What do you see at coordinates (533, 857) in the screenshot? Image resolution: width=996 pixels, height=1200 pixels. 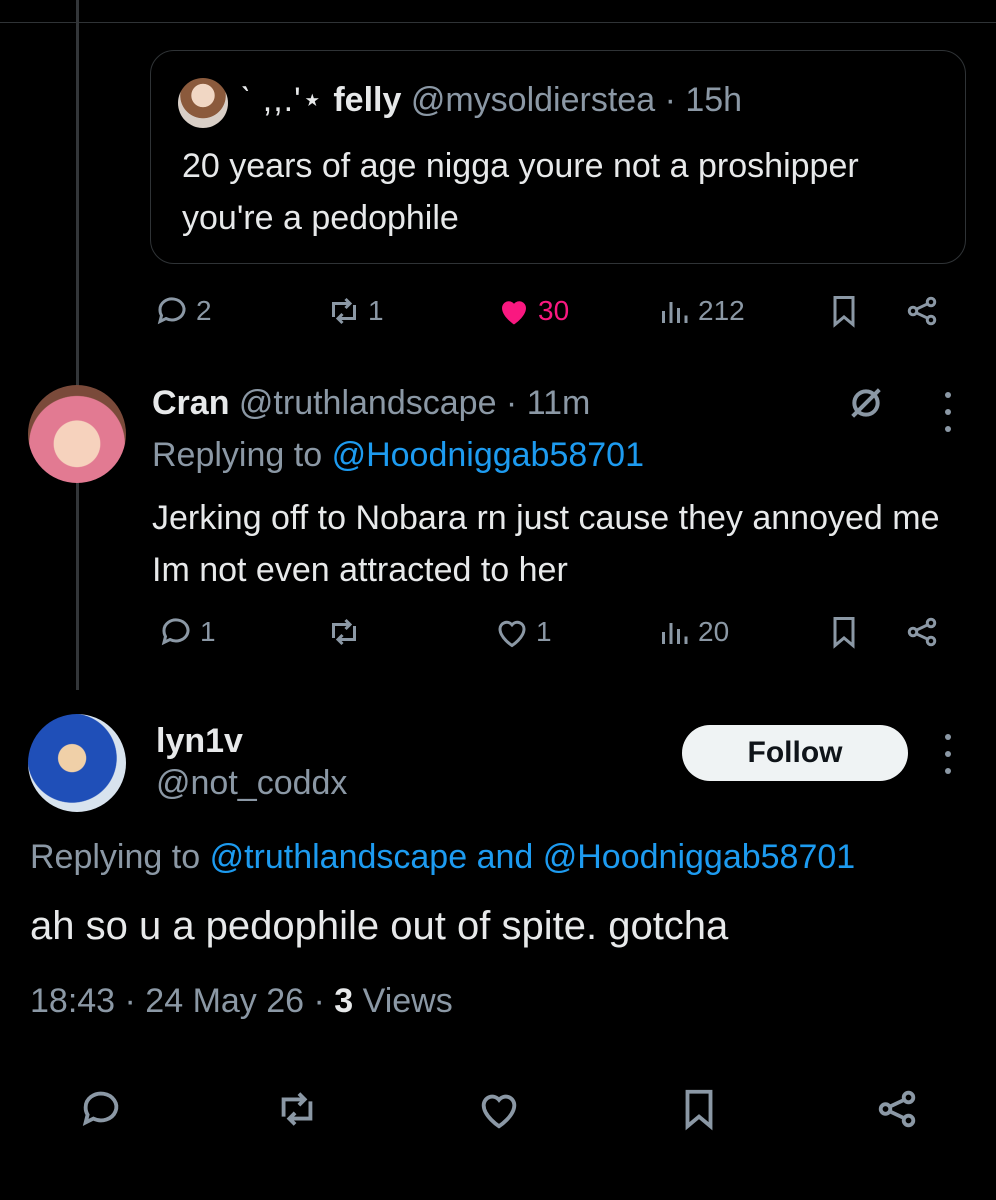 I see `mention-links: @truthlandscape and @Hoodniggab58701` at bounding box center [533, 857].